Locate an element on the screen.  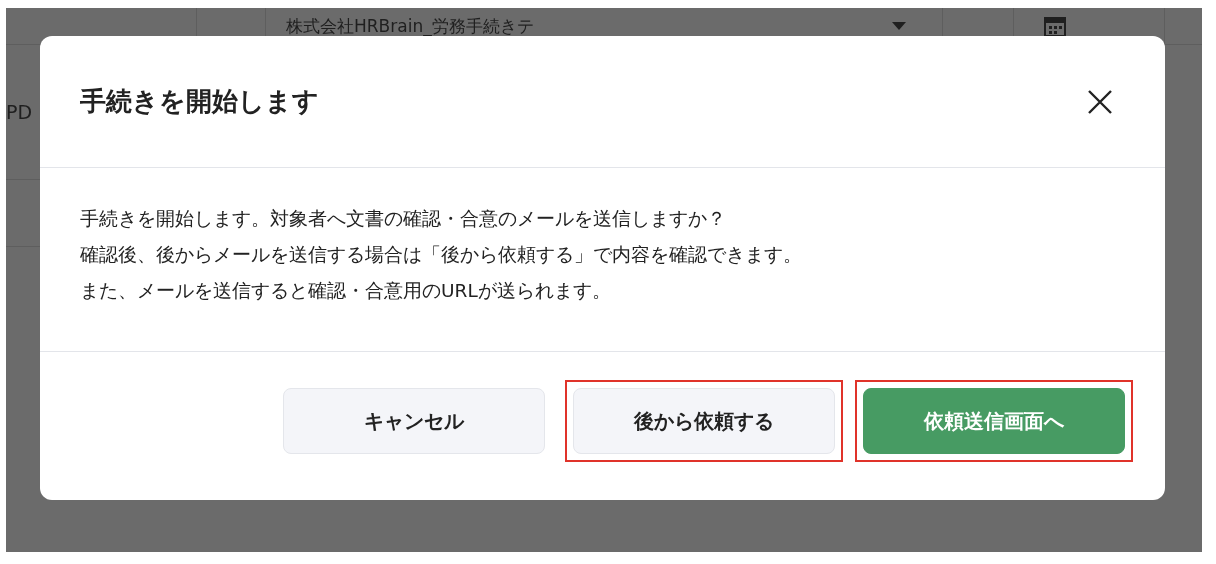
column-text: PD is located at coordinates (19, 112).